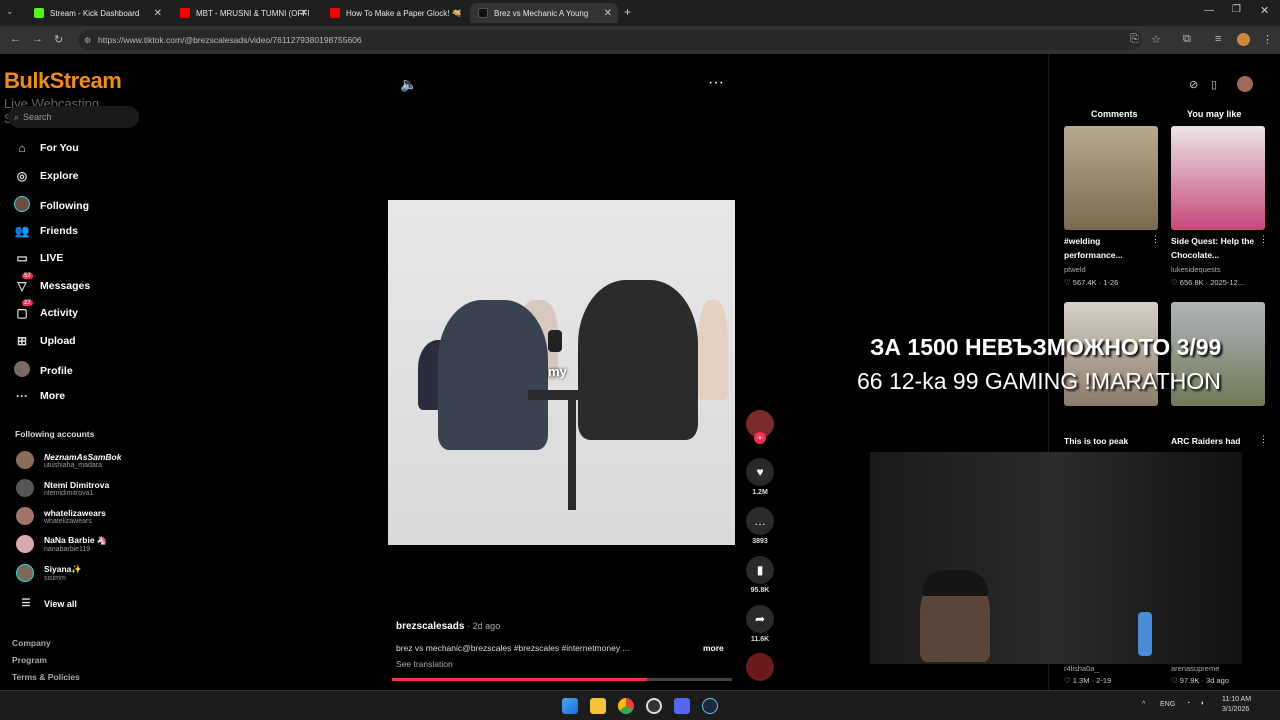 This screenshot has width=1280, height=720. What do you see at coordinates (29, 660) in the screenshot?
I see `footer-link-program: Program` at bounding box center [29, 660].